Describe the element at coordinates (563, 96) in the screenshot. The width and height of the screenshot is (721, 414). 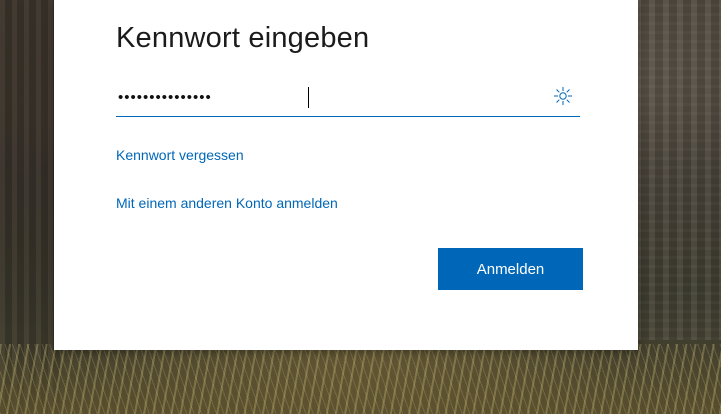
I see `reveal-password-icon` at that location.